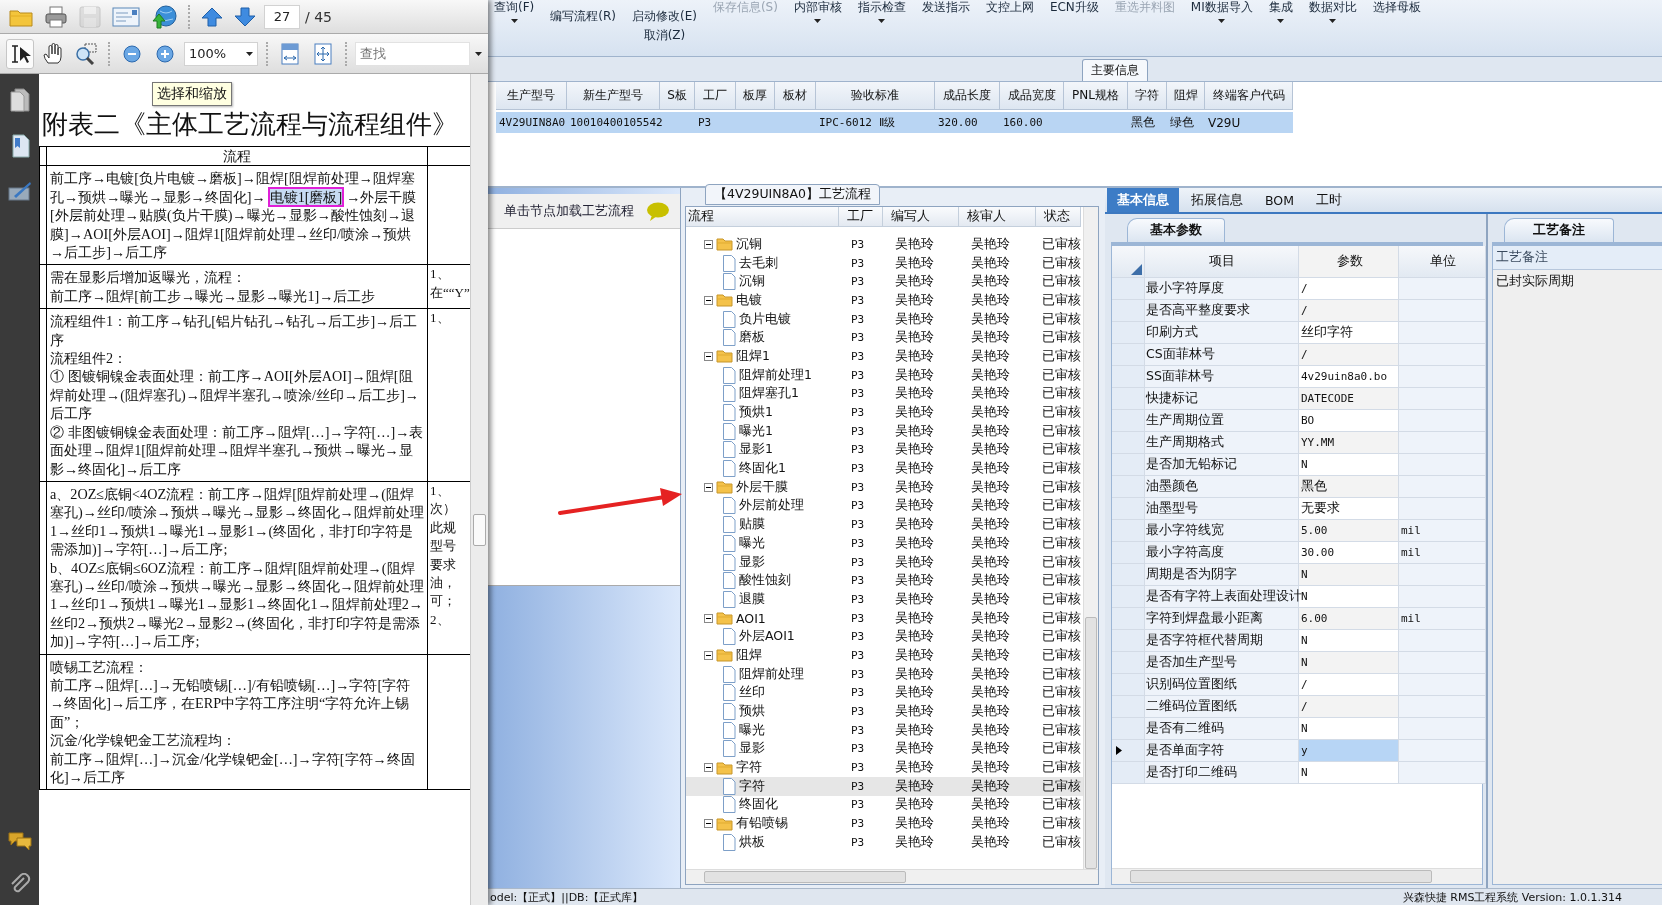 The height and width of the screenshot is (905, 1662). I want to click on zoom-field: 100%, so click(221, 53).